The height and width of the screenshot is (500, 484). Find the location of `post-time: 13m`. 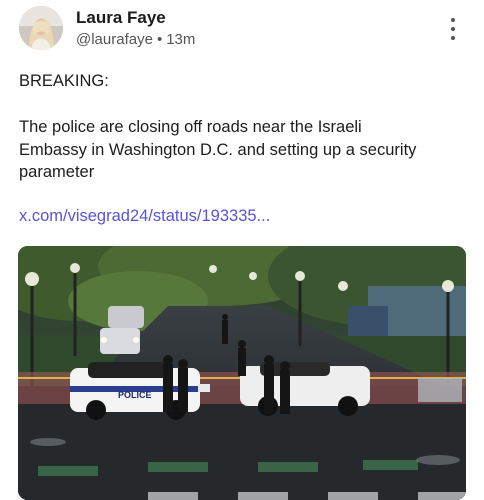

post-time: 13m is located at coordinates (181, 39).